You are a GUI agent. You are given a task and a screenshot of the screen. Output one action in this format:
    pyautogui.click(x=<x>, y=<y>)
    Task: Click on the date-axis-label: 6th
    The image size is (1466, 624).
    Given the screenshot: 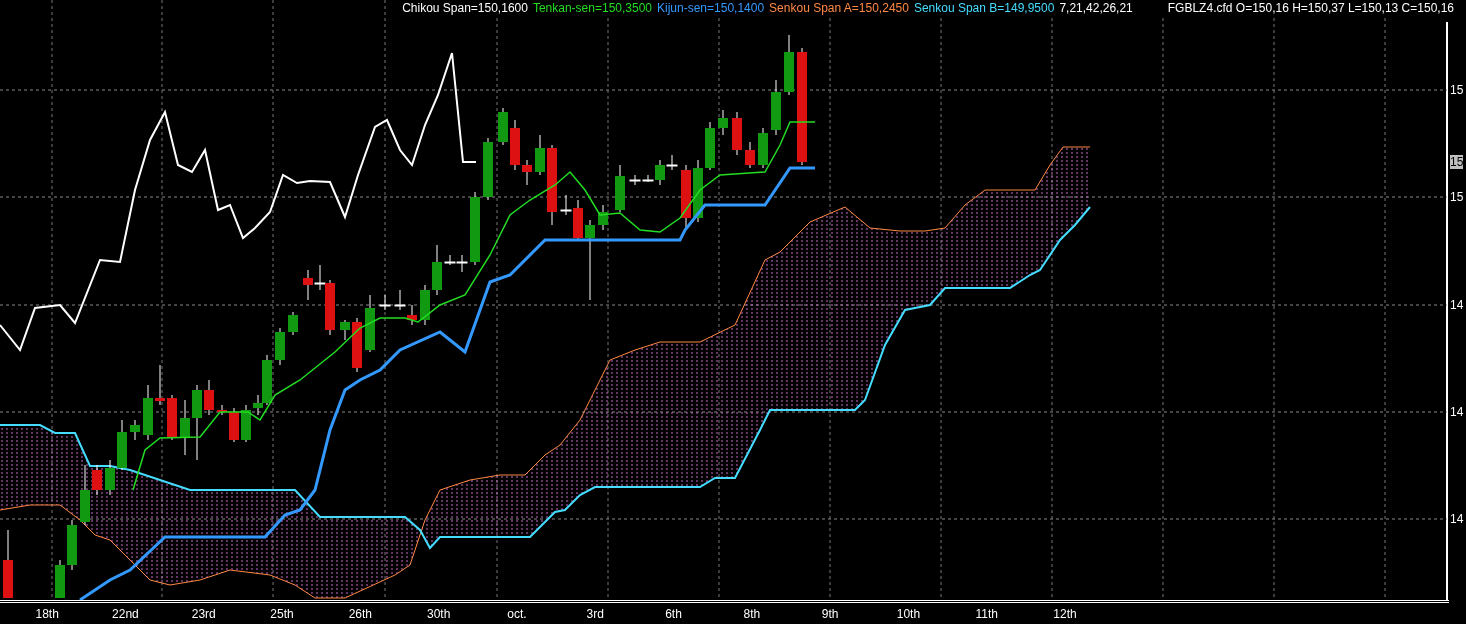 What is the action you would take?
    pyautogui.click(x=673, y=613)
    